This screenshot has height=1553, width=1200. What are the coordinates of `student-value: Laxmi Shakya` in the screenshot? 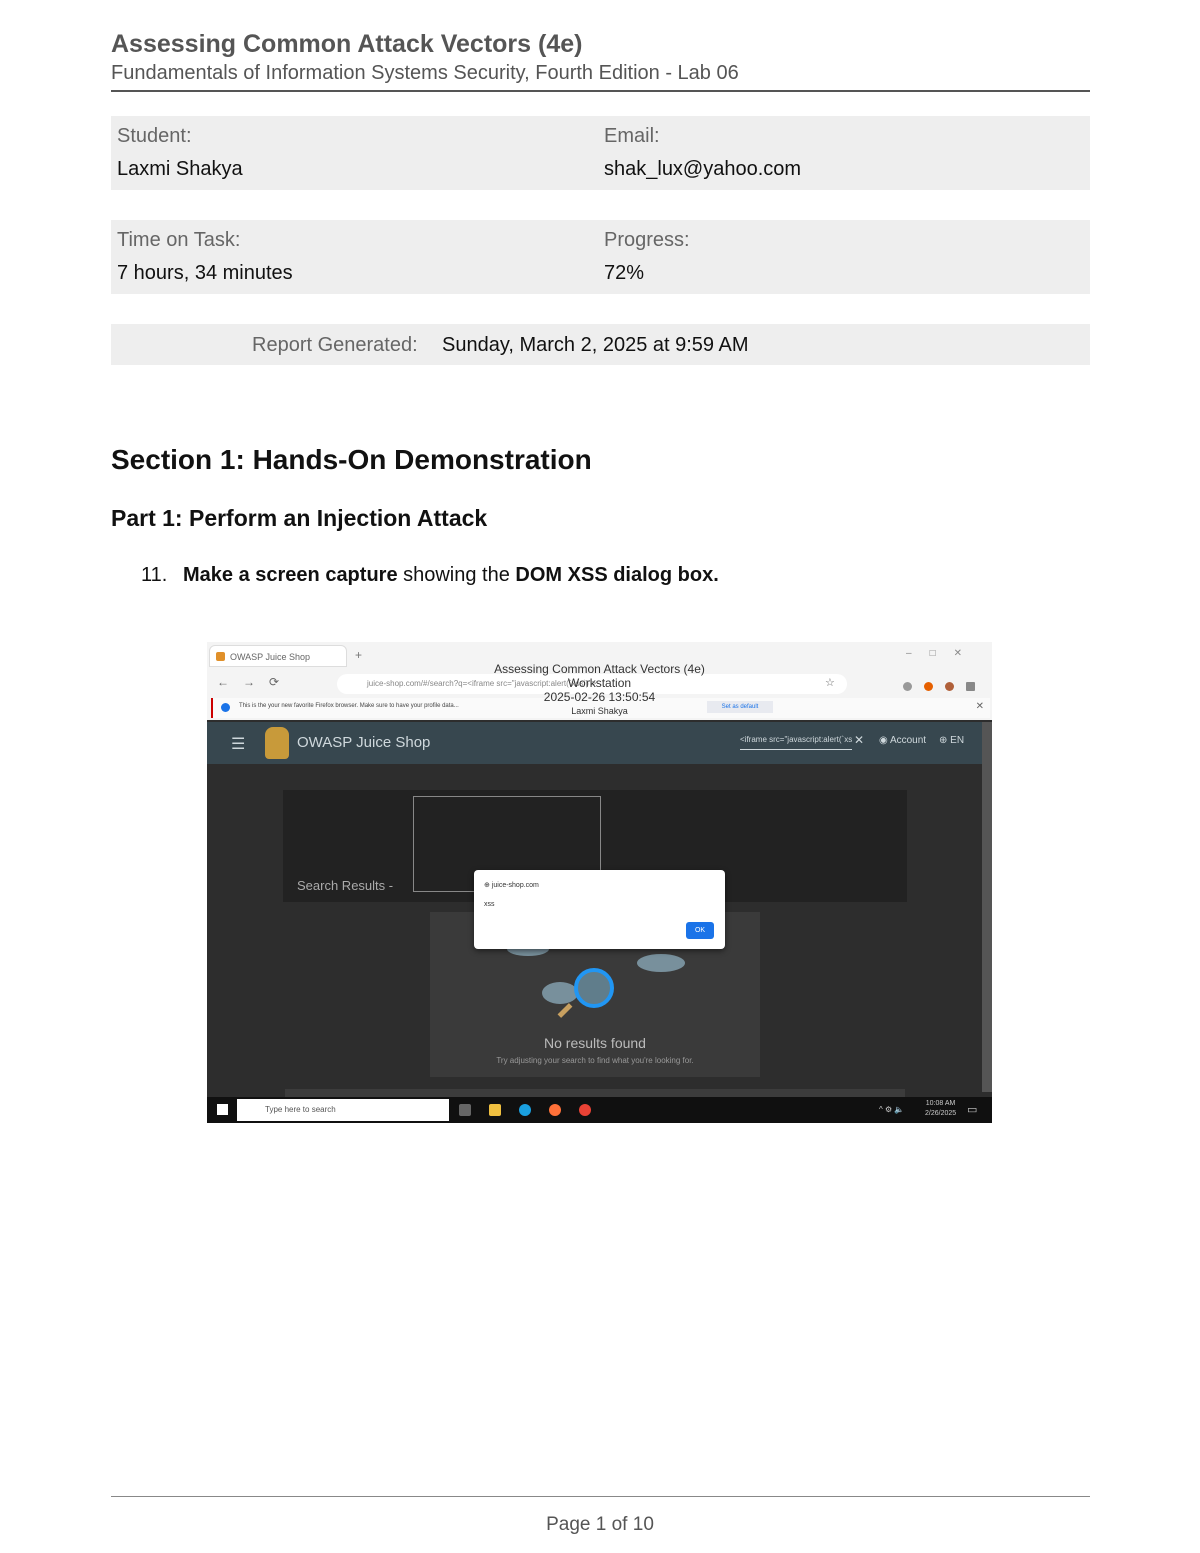 It's located at (180, 169).